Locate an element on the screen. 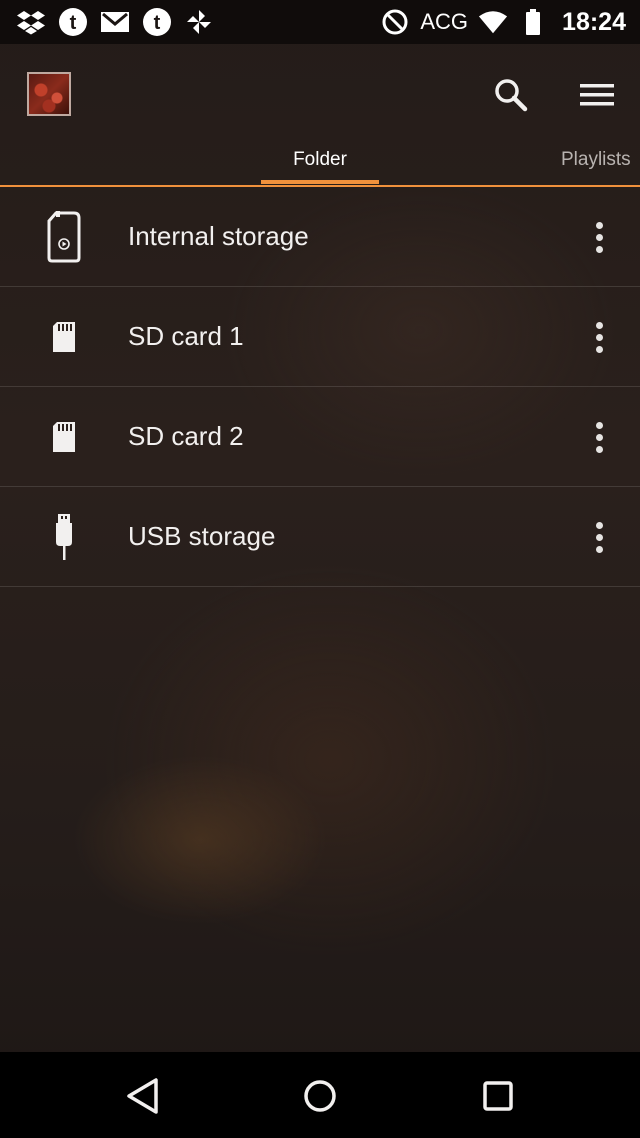 This screenshot has width=640, height=1138. home-icon is located at coordinates (320, 1096).